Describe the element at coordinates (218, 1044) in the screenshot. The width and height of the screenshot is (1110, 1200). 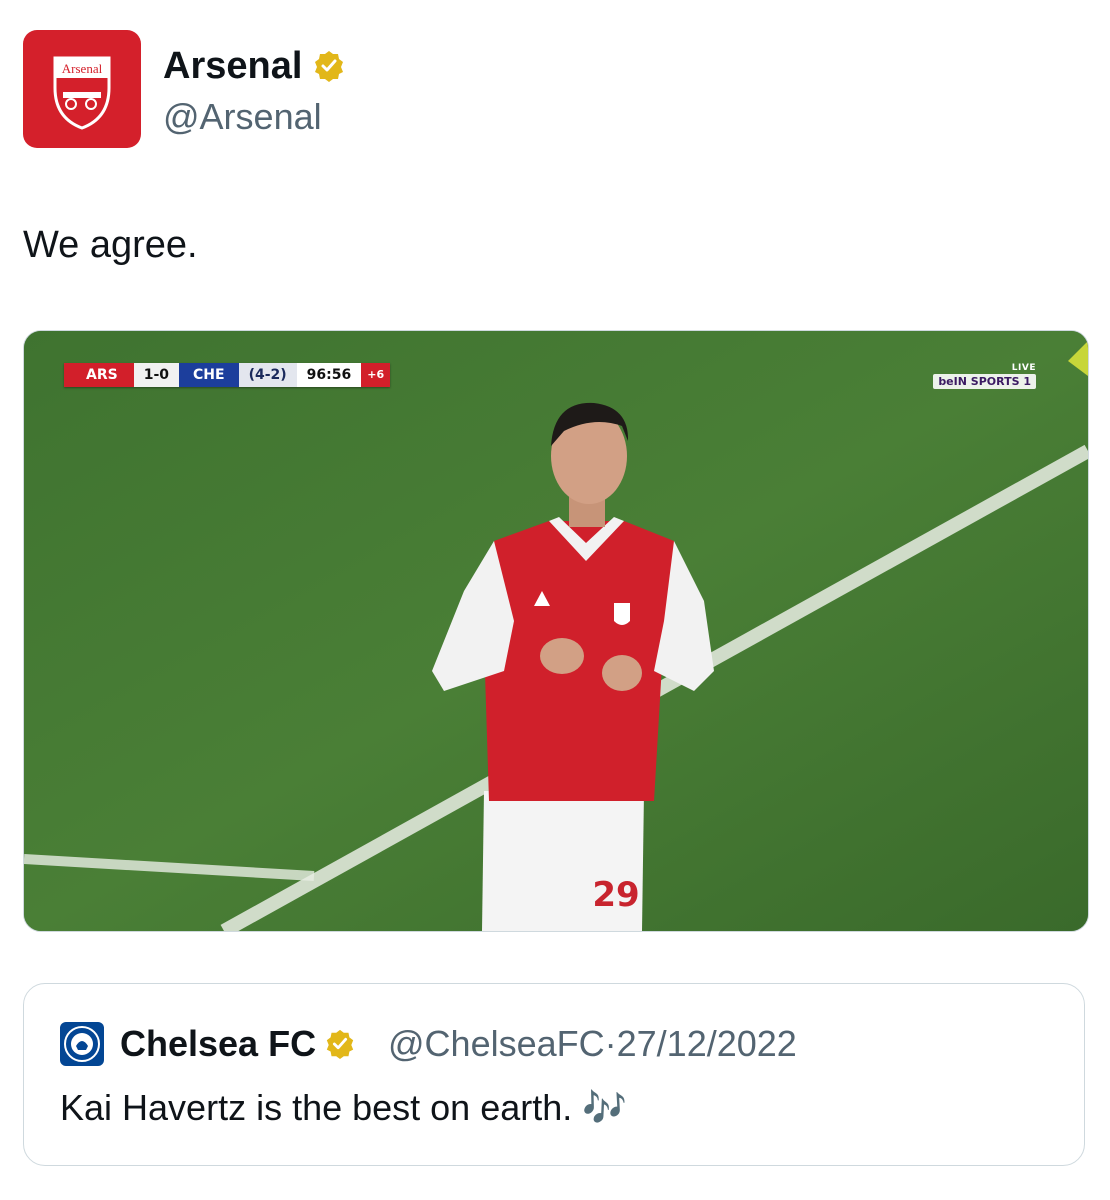
I see `quoted-author-name-text: Chelsea FC` at that location.